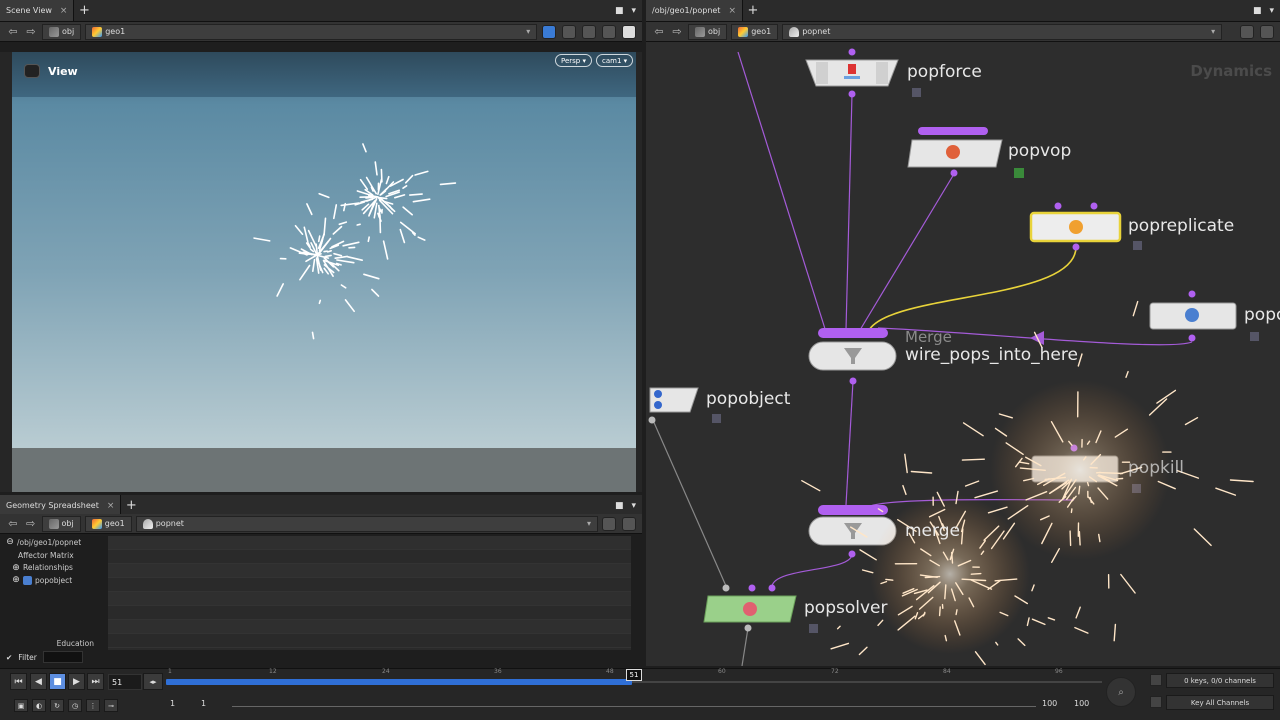 Image resolution: width=1280 pixels, height=720 pixels. I want to click on keys-channels-status: 0 keys, 0/0 channels, so click(1220, 680).